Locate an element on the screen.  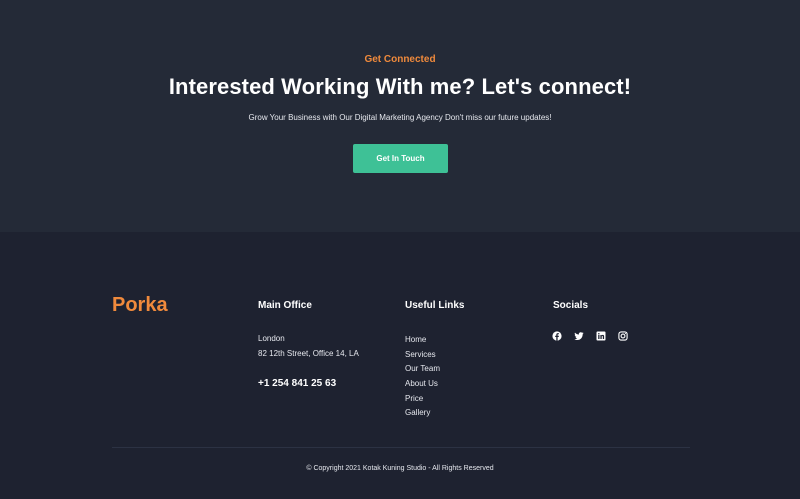
office-address: 82 12th Street, Office 14, LA is located at coordinates (308, 353).